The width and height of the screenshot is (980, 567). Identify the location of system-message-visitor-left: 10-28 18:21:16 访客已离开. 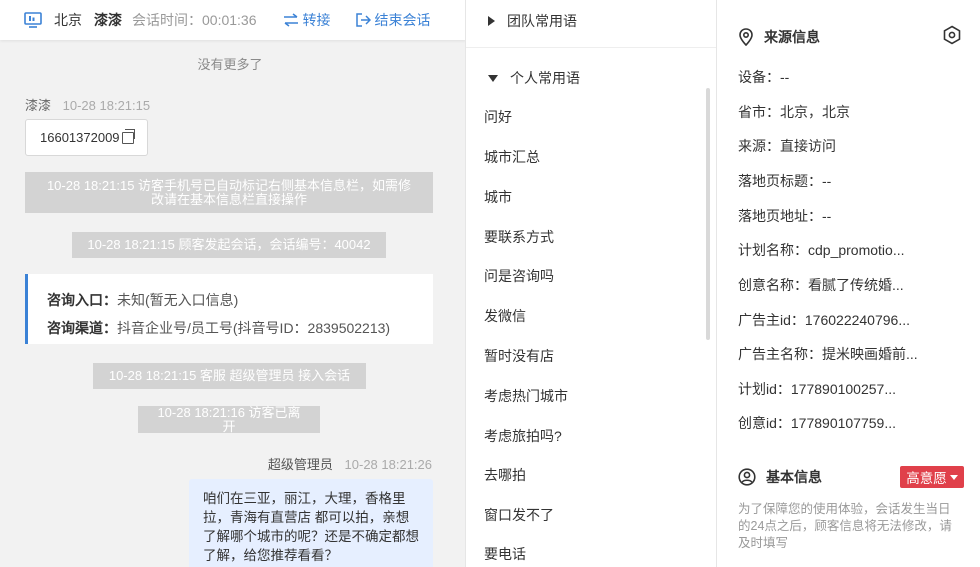
(229, 419).